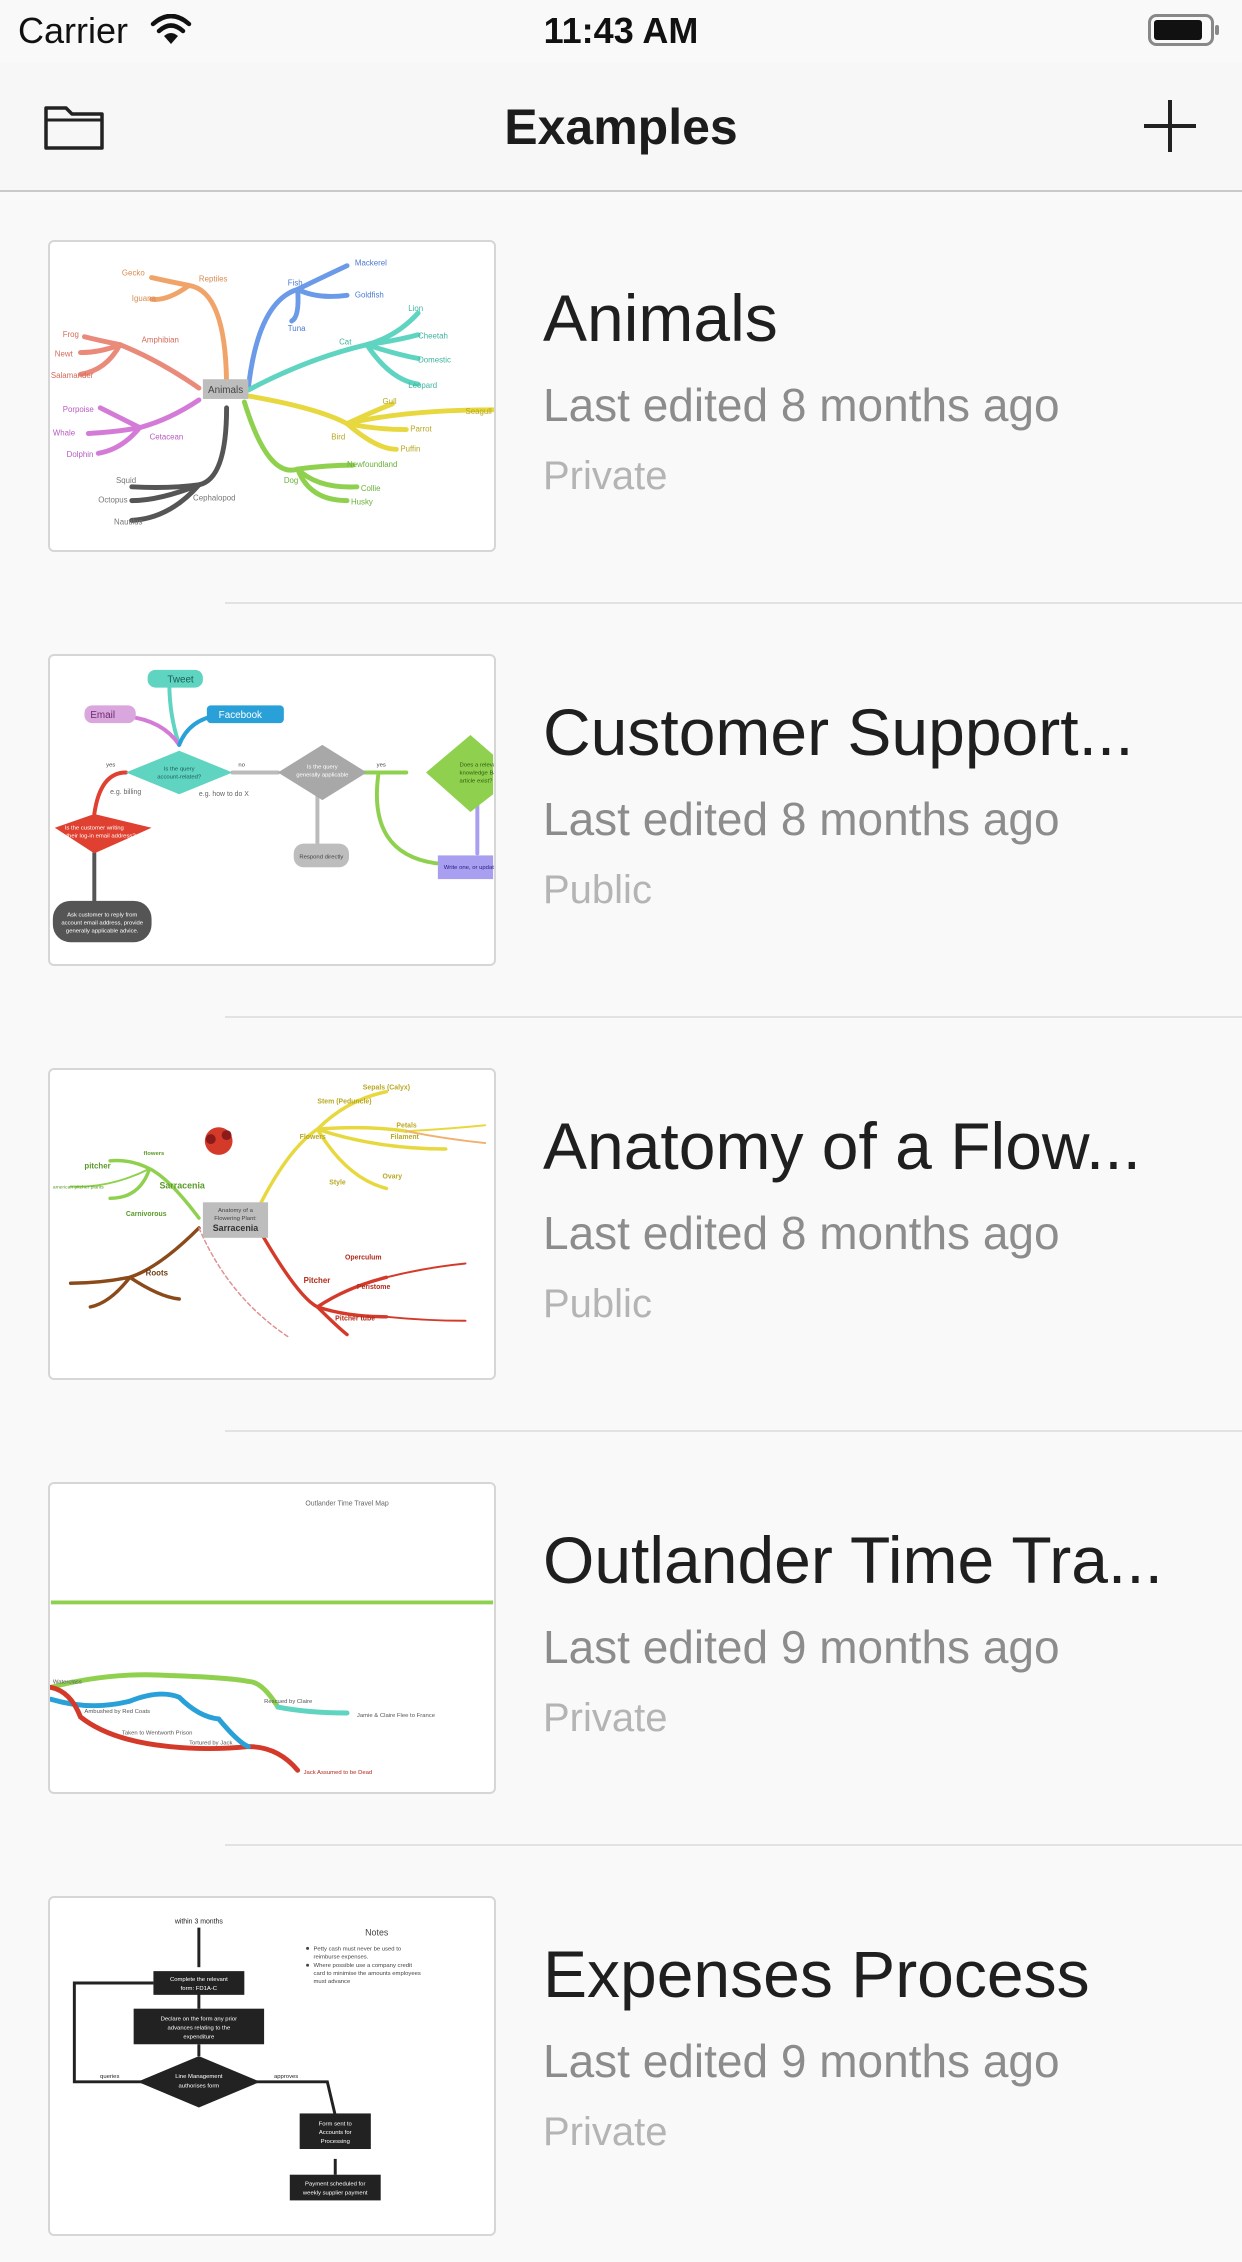 The width and height of the screenshot is (1242, 2262). Describe the element at coordinates (180, 680) in the screenshot. I see `svg-text: Tweet` at that location.